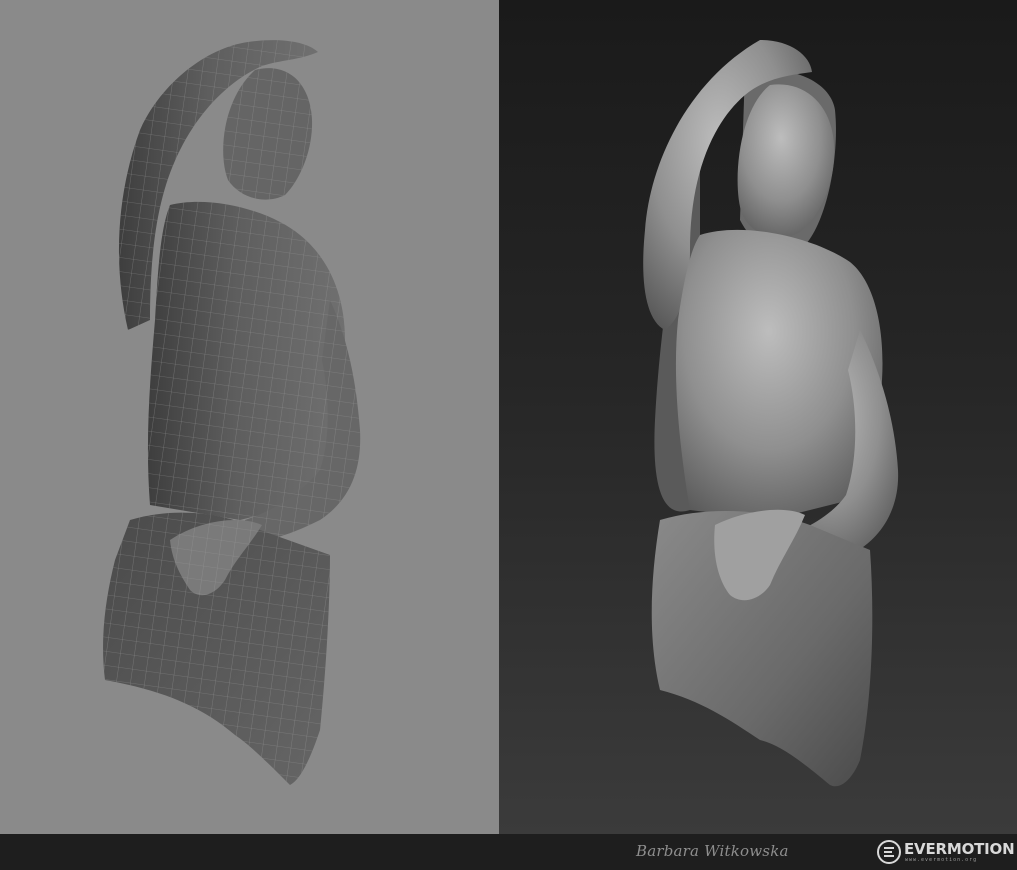  Describe the element at coordinates (712, 851) in the screenshot. I see `author-credit: Barbara Witkowska` at that location.